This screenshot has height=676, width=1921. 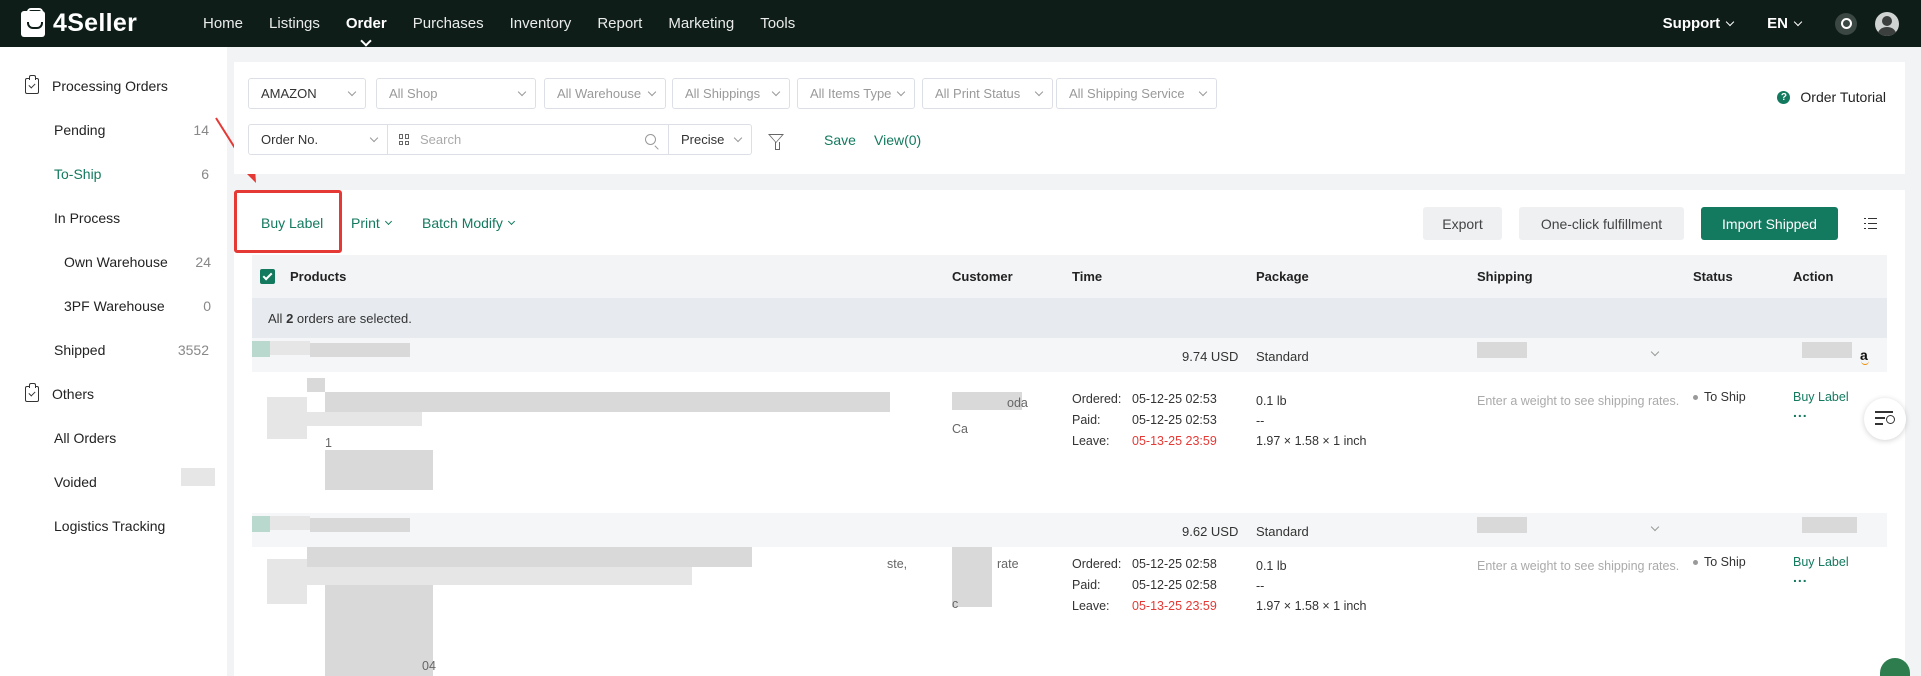 What do you see at coordinates (541, 23) in the screenshot?
I see `nav-inventory: Inventory` at bounding box center [541, 23].